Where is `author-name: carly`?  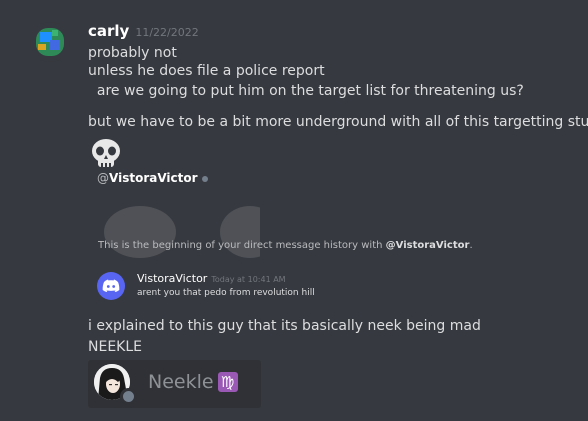 author-name: carly is located at coordinates (108, 31).